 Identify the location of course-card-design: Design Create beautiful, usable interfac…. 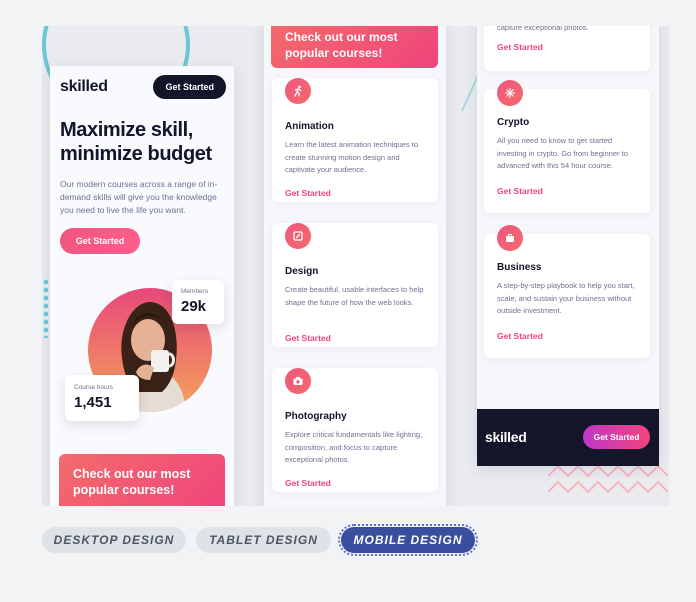
(355, 285).